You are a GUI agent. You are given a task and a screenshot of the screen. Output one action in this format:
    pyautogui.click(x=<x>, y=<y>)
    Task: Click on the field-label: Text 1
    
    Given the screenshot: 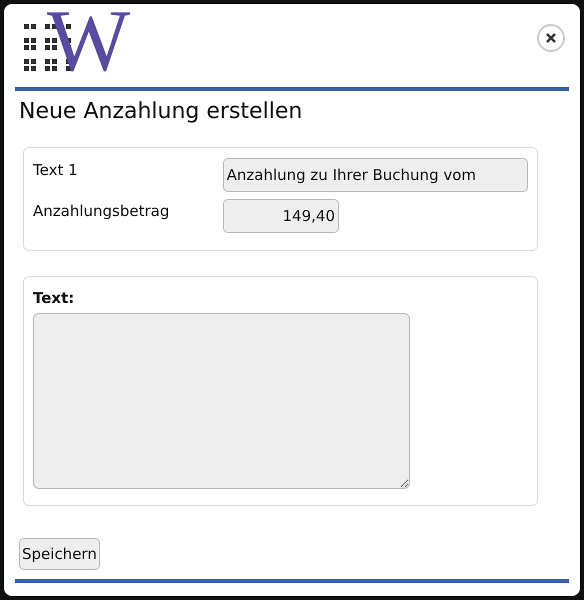 What is the action you would take?
    pyautogui.click(x=56, y=169)
    